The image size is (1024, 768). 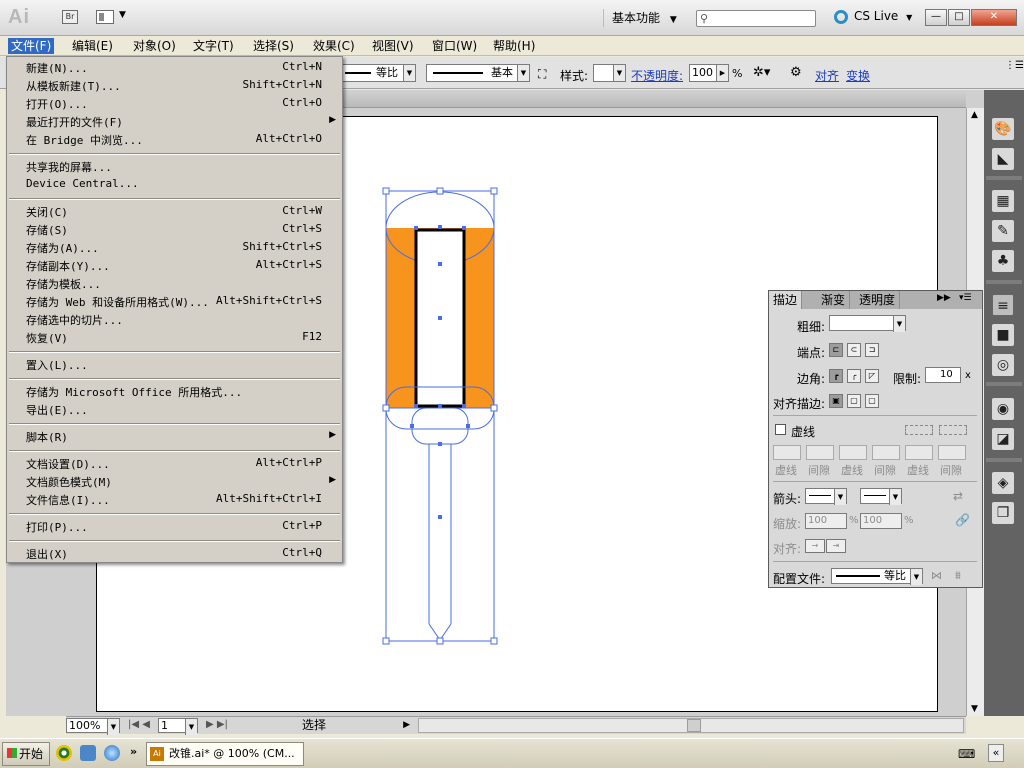 What do you see at coordinates (122, 15) in the screenshot?
I see `chevron-down-icon: ▼` at bounding box center [122, 15].